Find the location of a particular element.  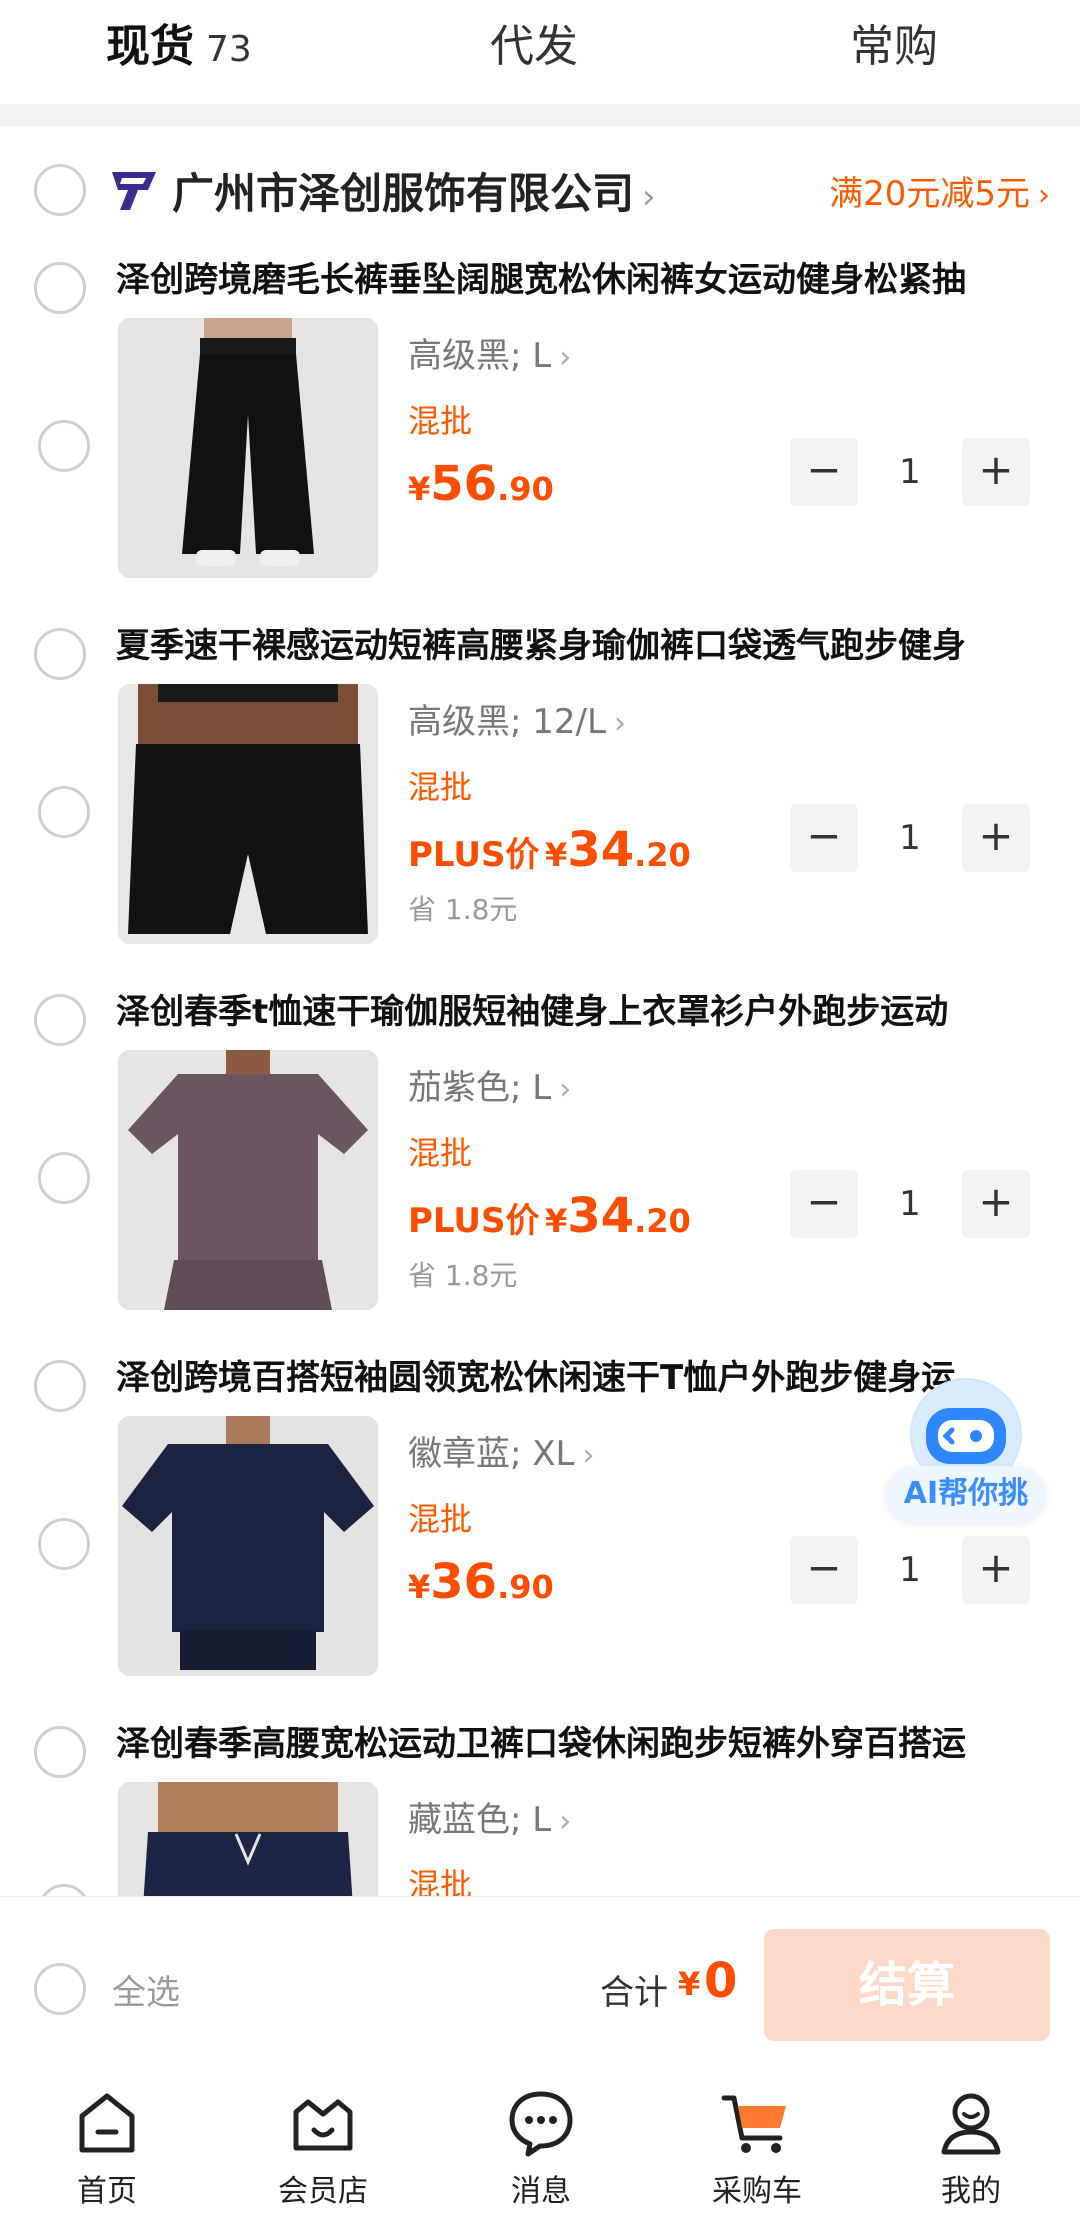

message-icon is located at coordinates (541, 2124).